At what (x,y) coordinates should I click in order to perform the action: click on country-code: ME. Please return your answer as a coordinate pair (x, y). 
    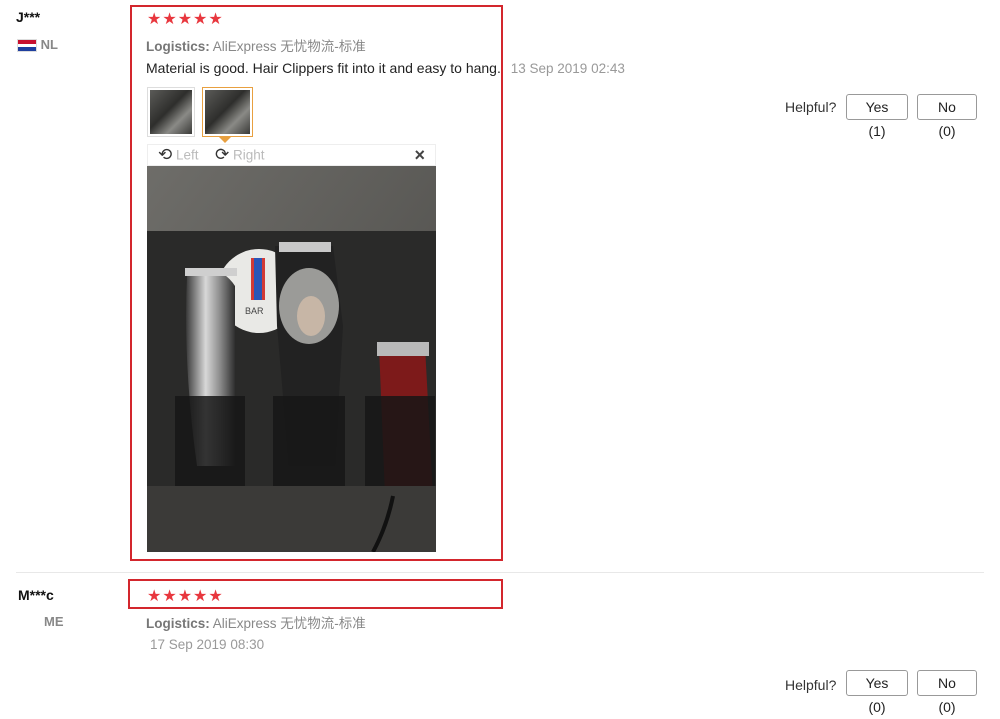
    Looking at the image, I should click on (54, 621).